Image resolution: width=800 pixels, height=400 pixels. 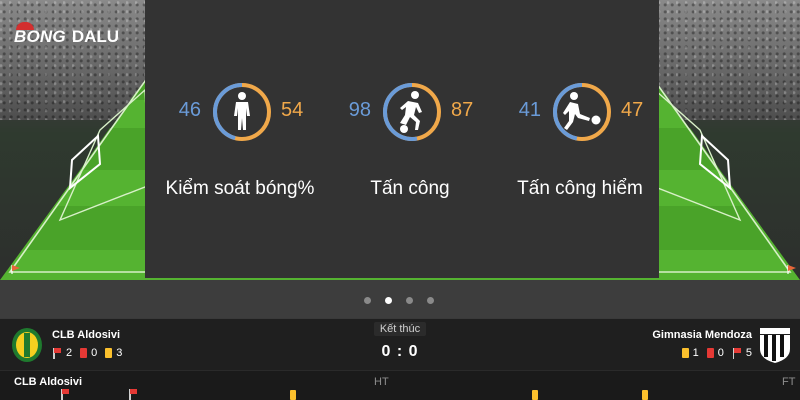 I want to click on stat-away-value: 54, so click(x=292, y=110).